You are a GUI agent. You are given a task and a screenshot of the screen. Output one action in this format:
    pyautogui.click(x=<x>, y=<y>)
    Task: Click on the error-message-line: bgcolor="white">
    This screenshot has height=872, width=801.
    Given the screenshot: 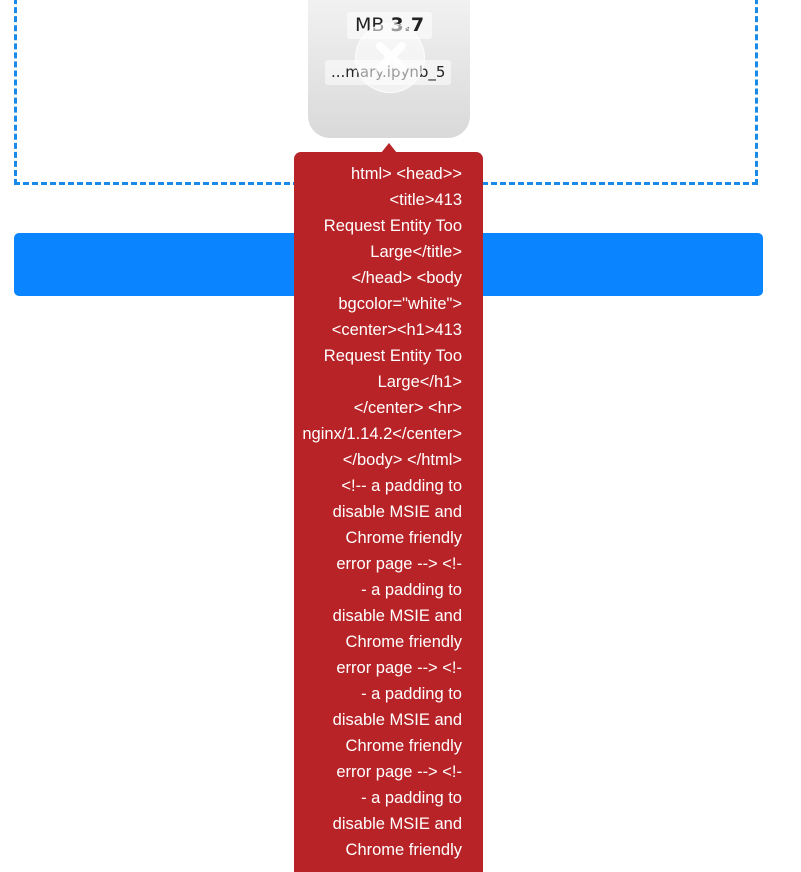 What is the action you would take?
    pyautogui.click(x=400, y=304)
    